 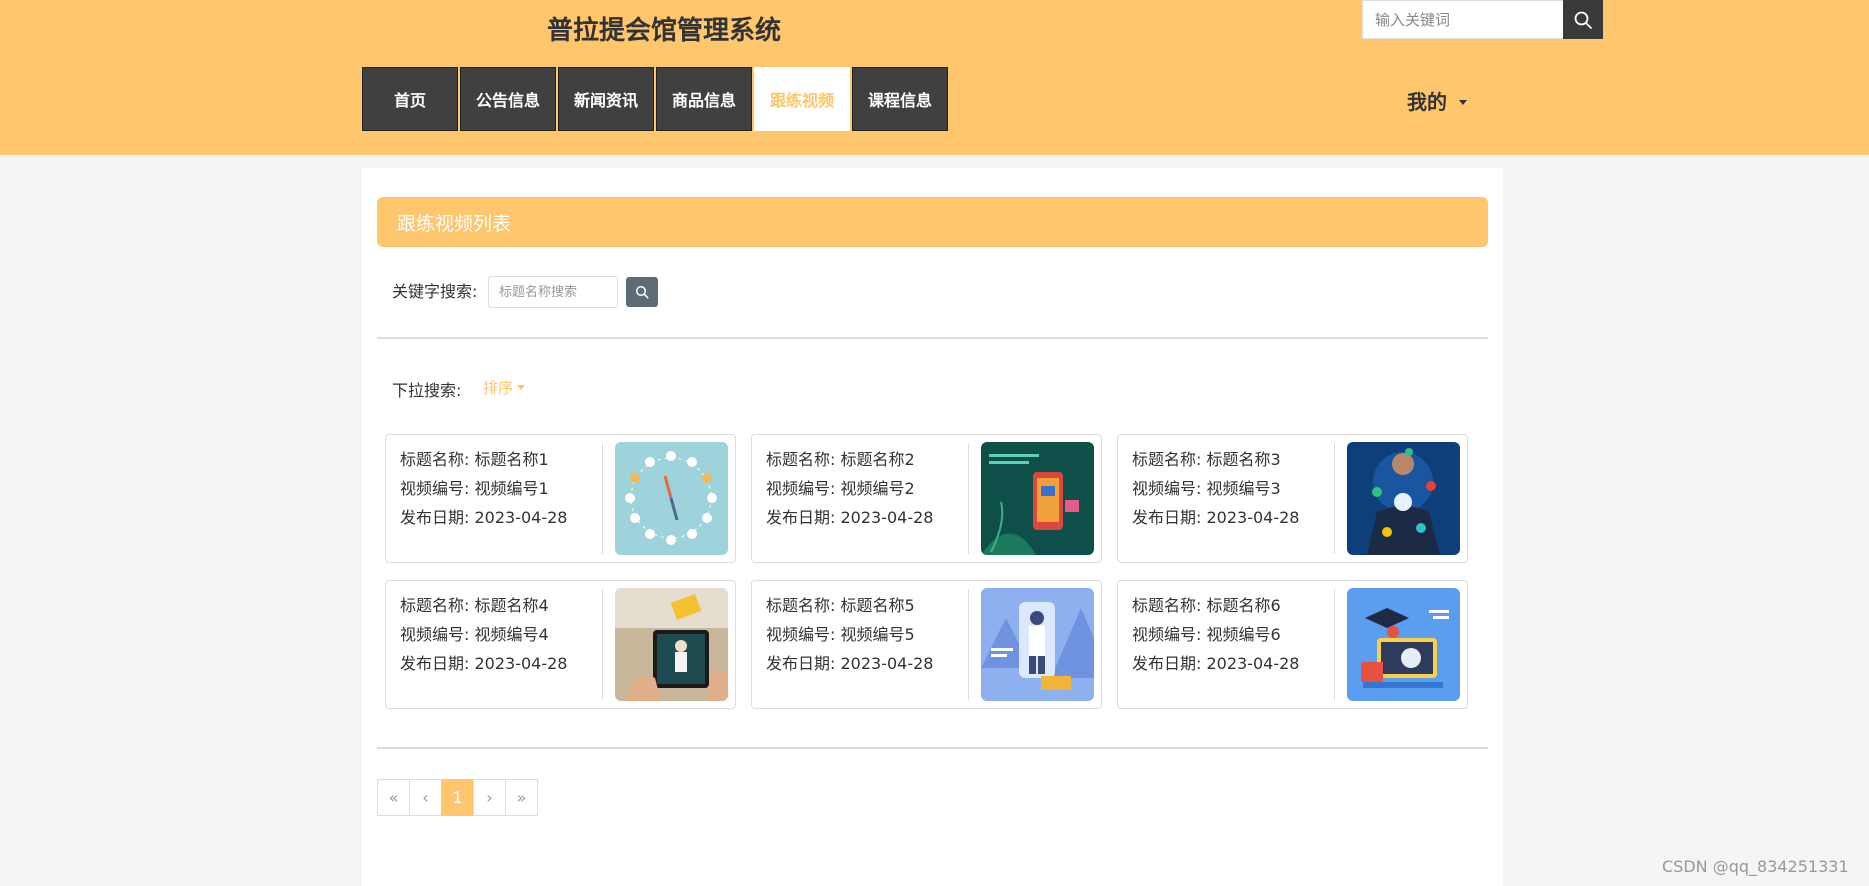 I want to click on card-info: 标题名称: 标题名称3 视频编号: 视频编号3 发布日期: 2023-04-28, so click(x=1215, y=488).